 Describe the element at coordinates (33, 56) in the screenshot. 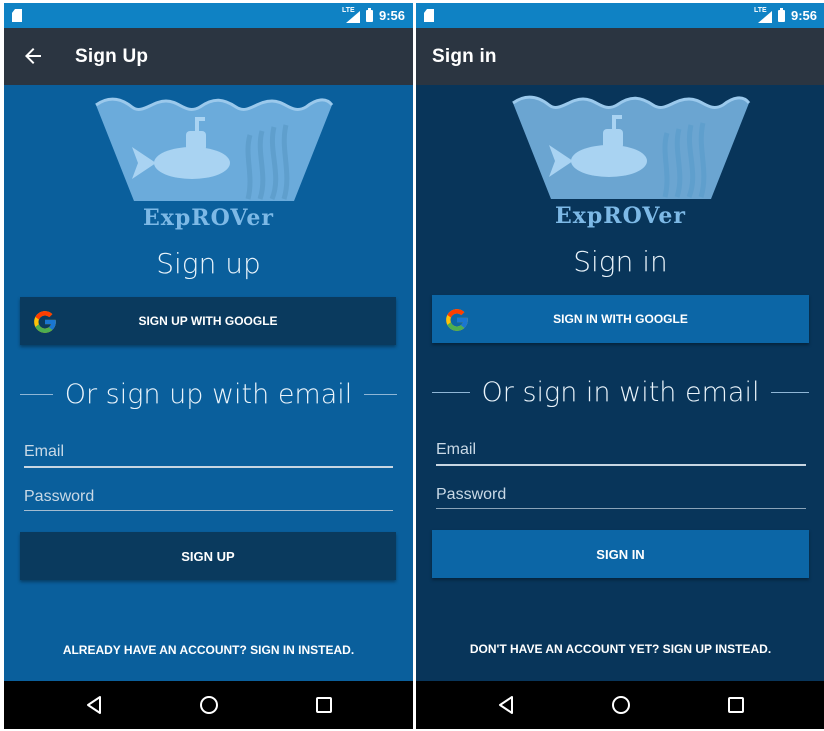

I see `arrow-back-icon` at that location.